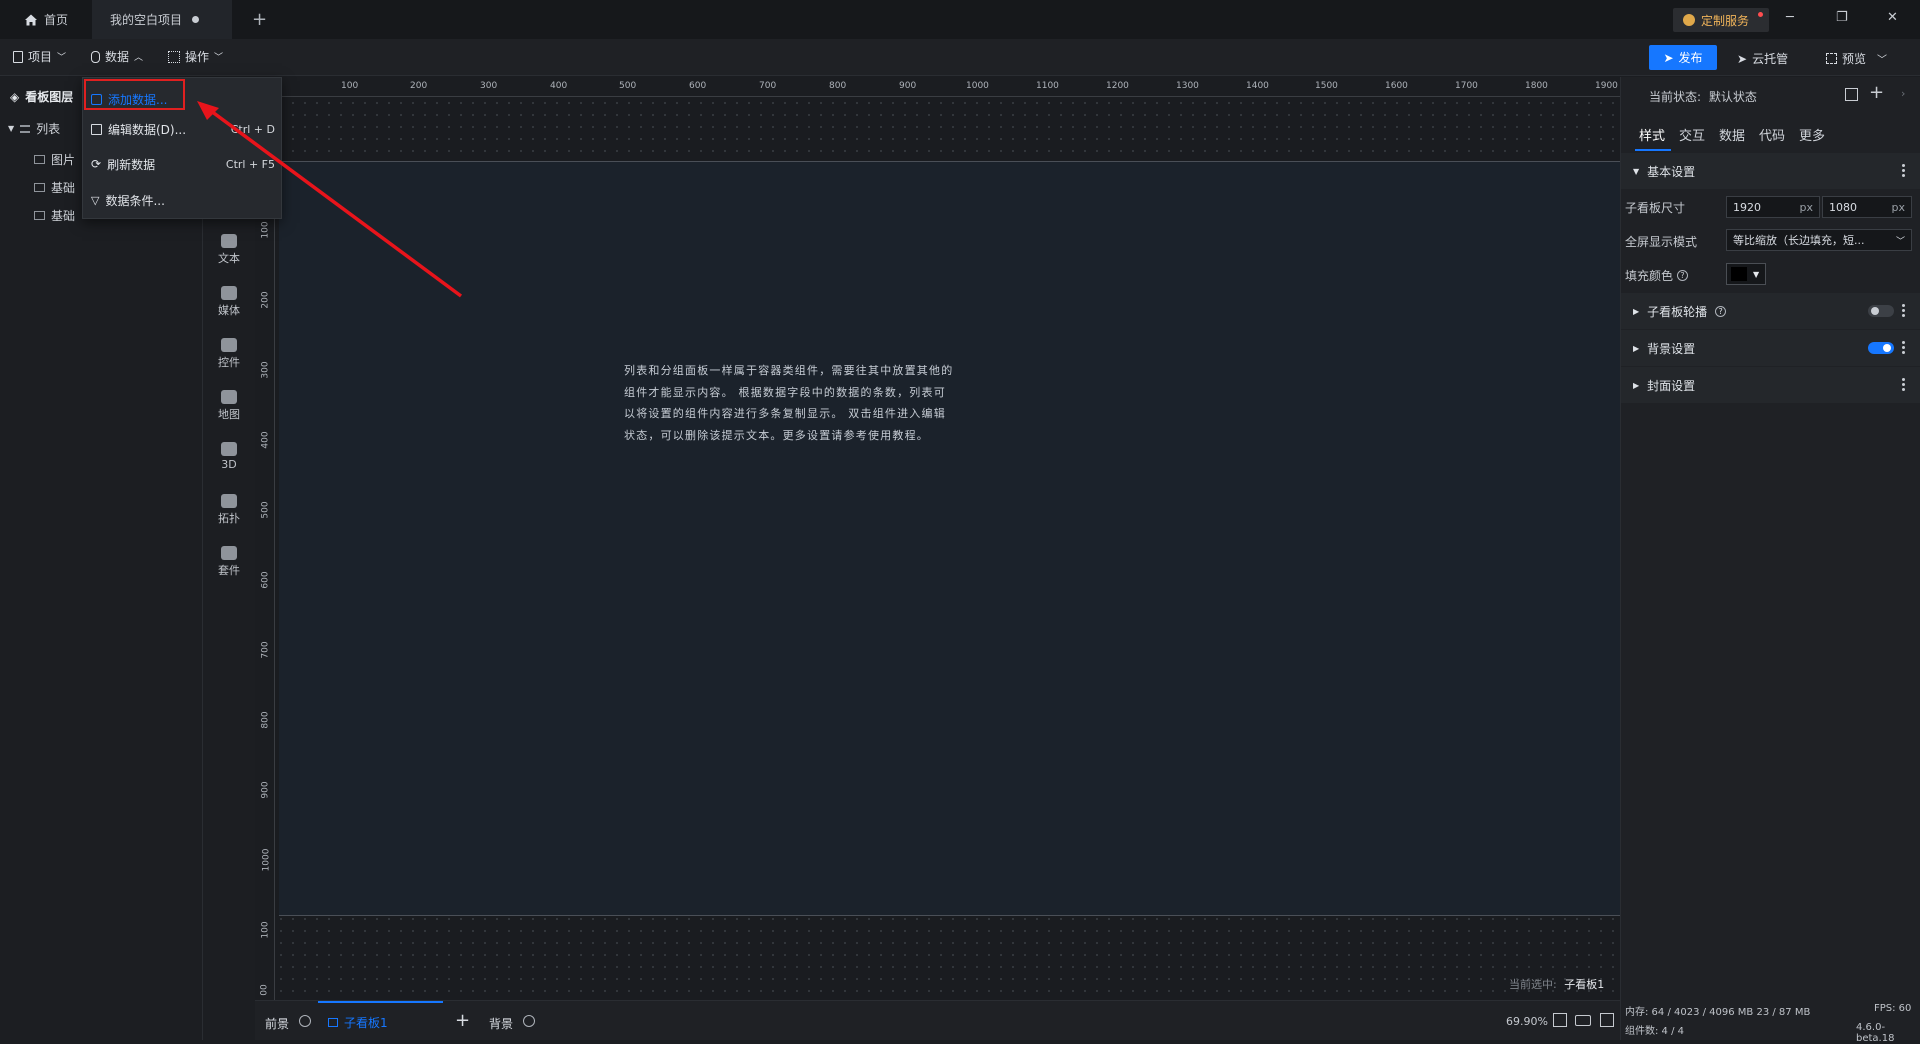  I want to click on basic-settings-header: ▼ 基本设置, so click(1770, 171).